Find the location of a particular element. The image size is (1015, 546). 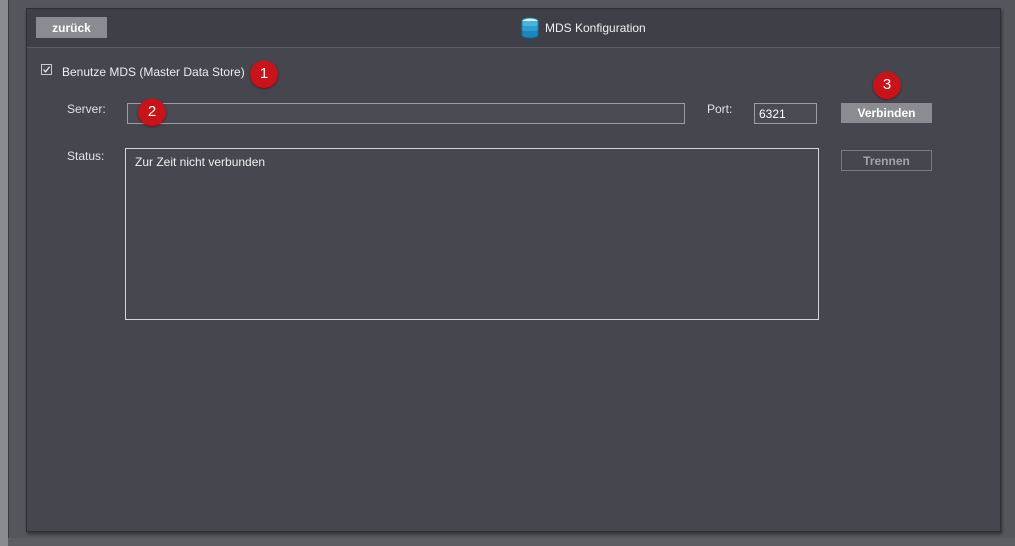

use-mds-label: Benutze MDS (Master Data Store) is located at coordinates (153, 72).